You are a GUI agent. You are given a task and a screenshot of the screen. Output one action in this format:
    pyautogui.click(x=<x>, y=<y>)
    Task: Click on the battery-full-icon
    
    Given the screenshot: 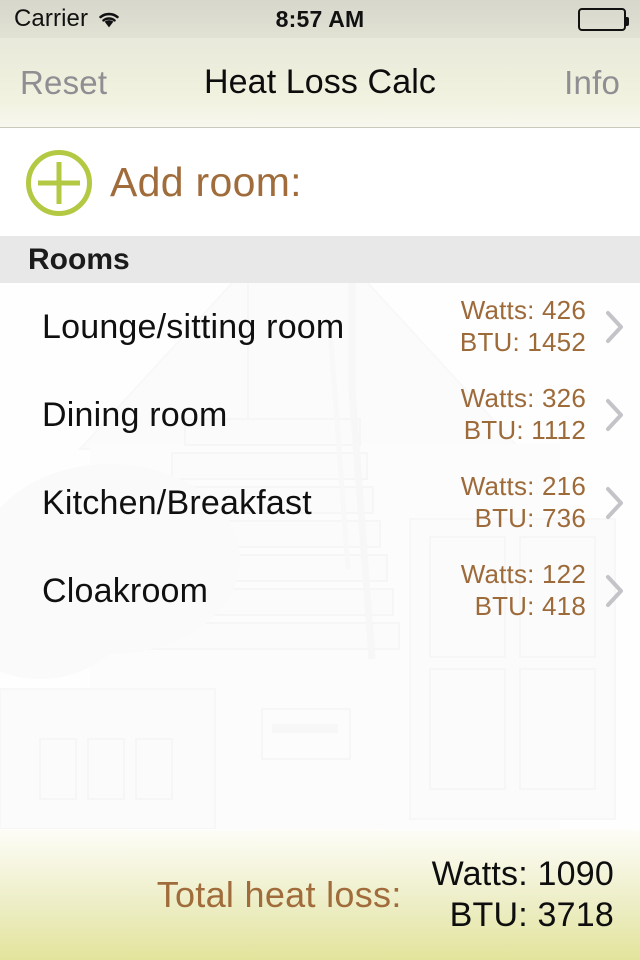 What is the action you would take?
    pyautogui.click(x=603, y=19)
    